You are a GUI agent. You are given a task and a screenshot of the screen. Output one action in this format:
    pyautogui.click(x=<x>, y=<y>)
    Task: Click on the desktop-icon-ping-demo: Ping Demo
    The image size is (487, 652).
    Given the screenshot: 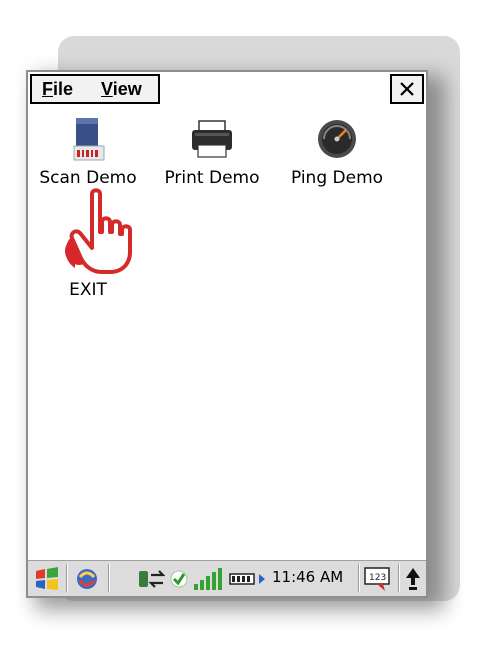 What is the action you would take?
    pyautogui.click(x=337, y=152)
    